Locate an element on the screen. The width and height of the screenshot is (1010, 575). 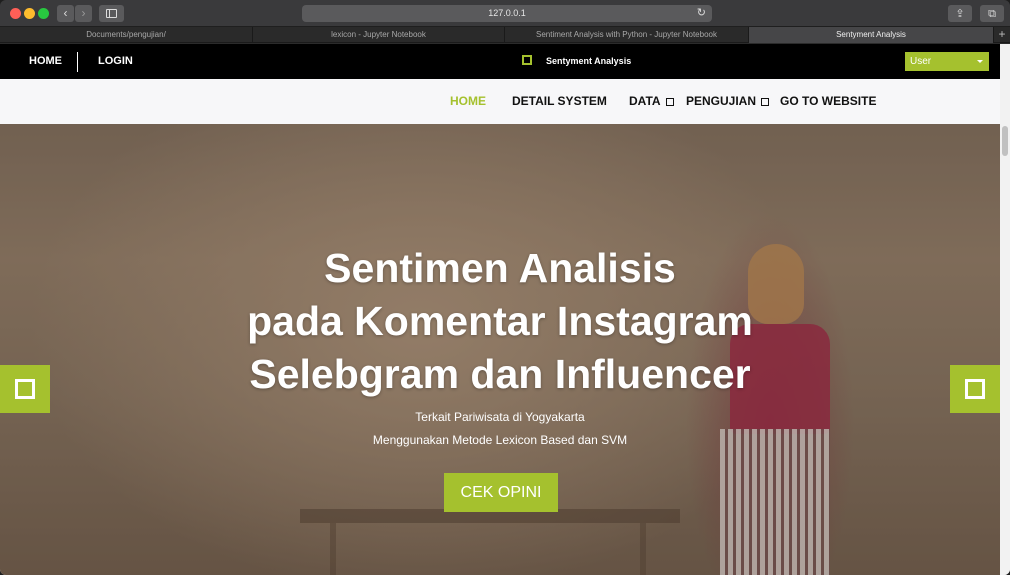
tab-label: lexicon - Jupyter Notebook is located at coordinates (378, 34).